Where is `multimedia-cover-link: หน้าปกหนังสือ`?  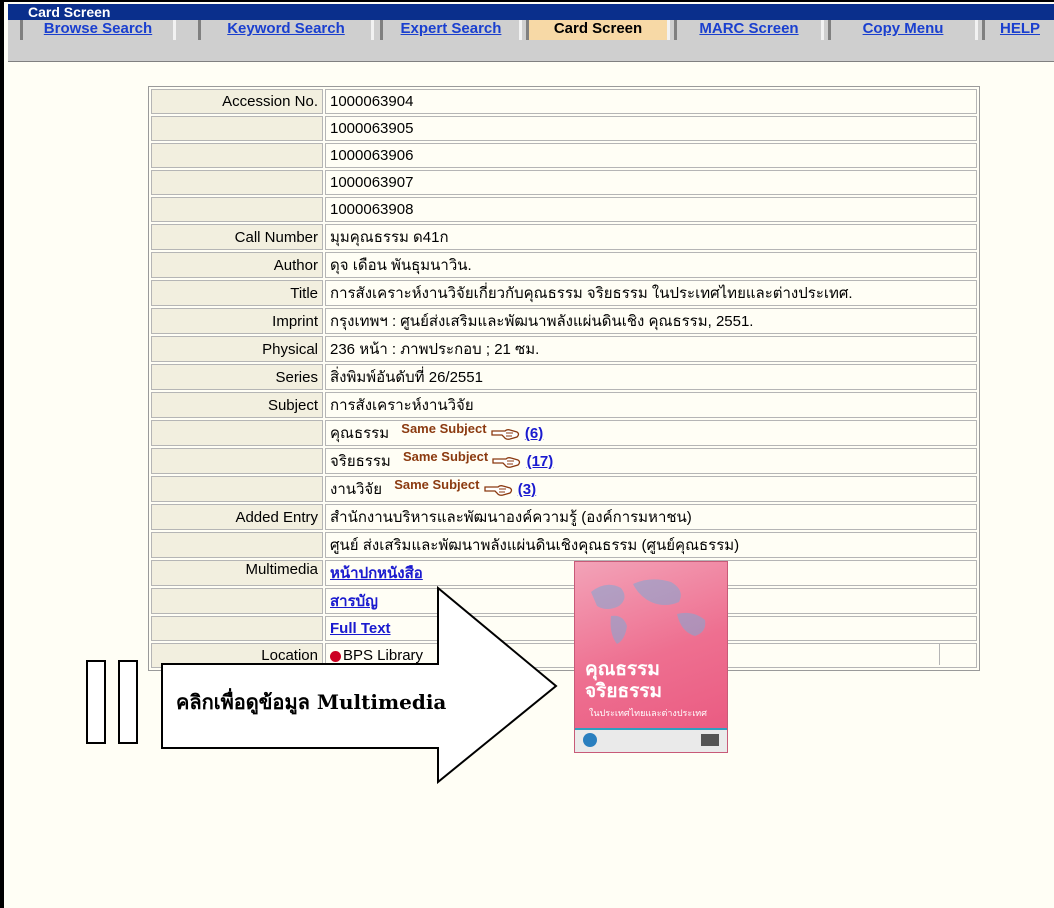 multimedia-cover-link: หน้าปกหนังสือ is located at coordinates (376, 573).